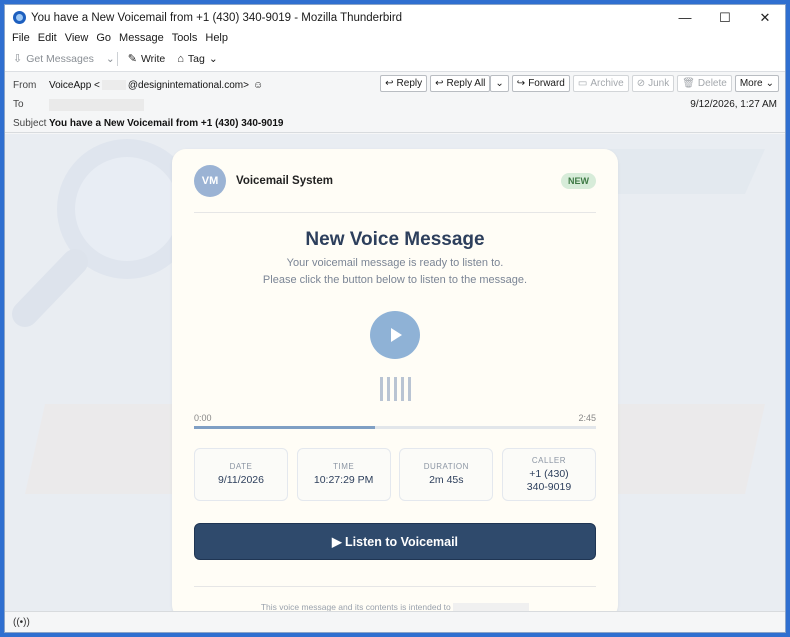  Describe the element at coordinates (103, 38) in the screenshot. I see `menu-go: Go` at that location.